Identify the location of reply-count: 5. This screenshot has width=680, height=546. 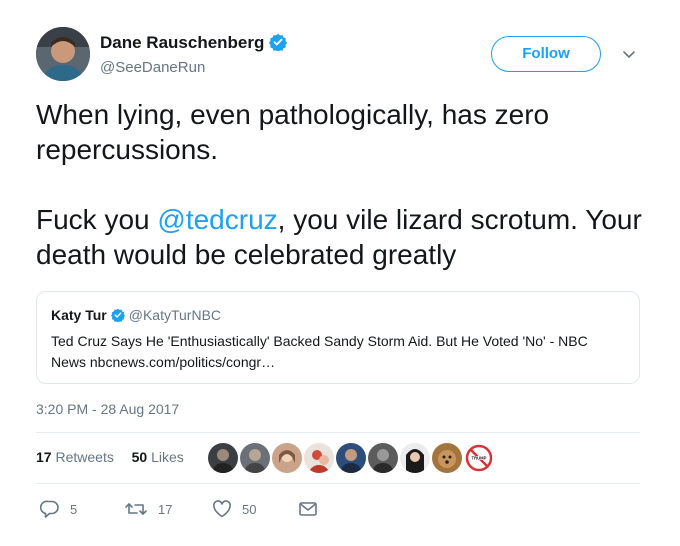
(74, 509).